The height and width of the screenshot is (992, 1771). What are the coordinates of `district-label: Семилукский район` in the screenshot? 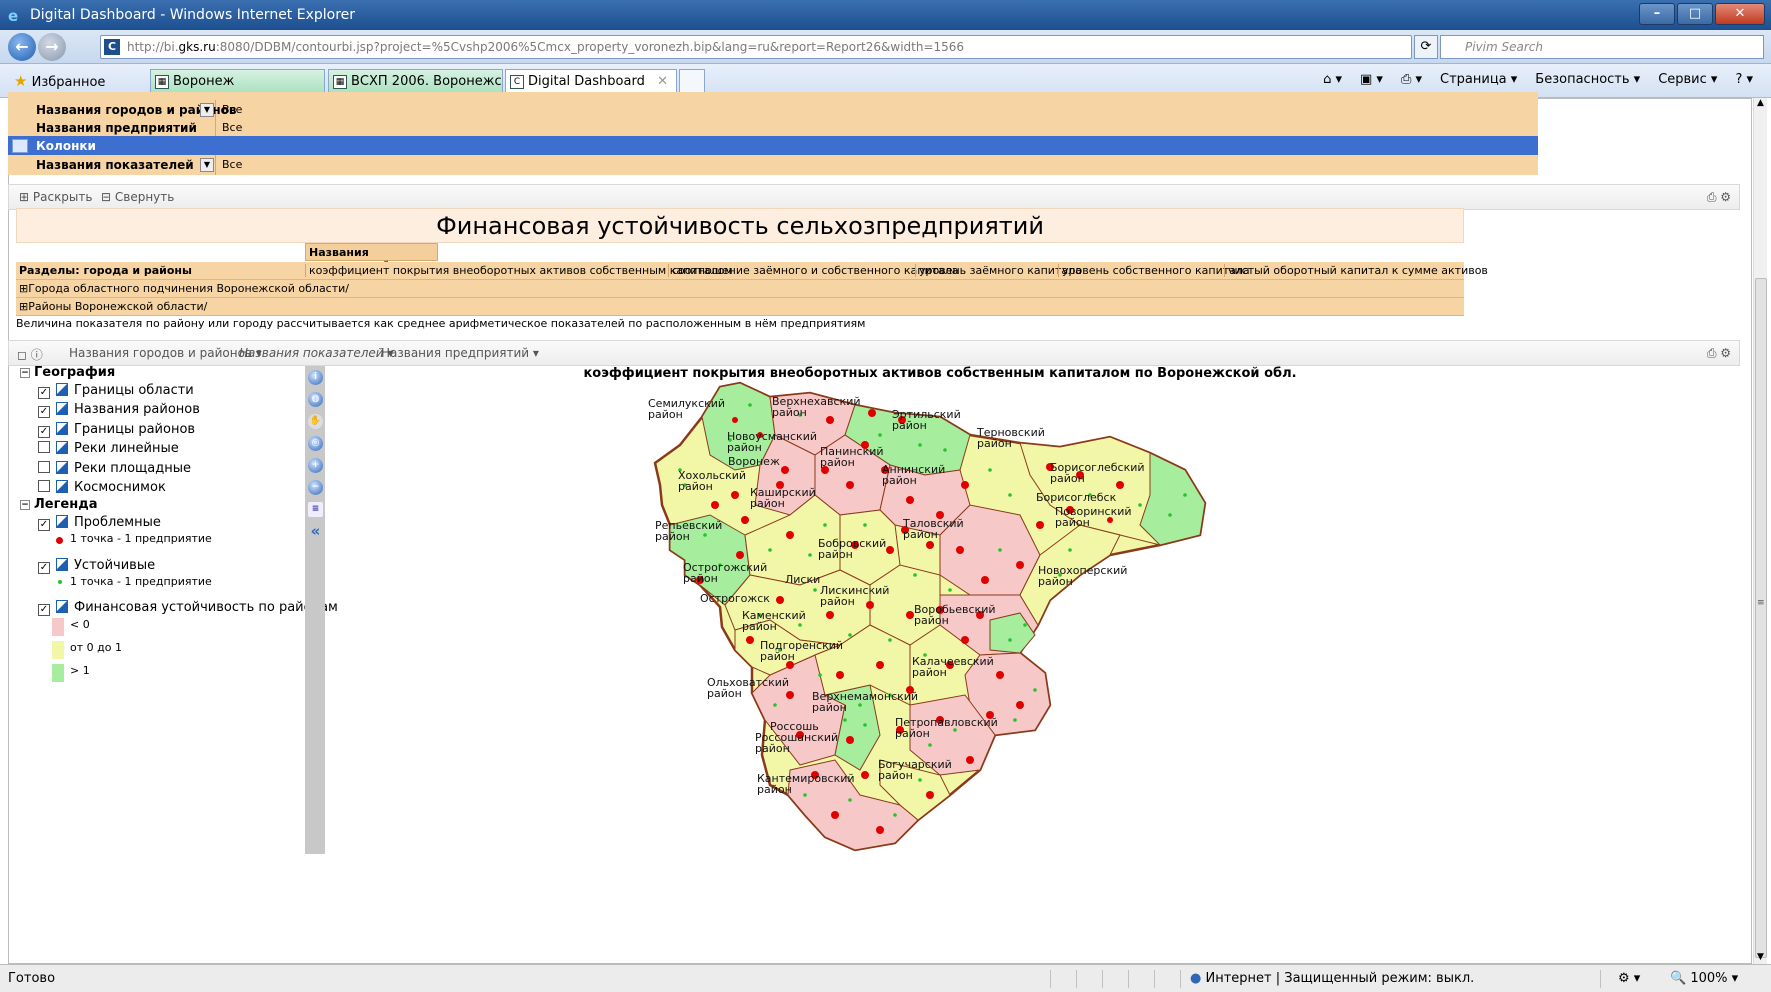 It's located at (687, 409).